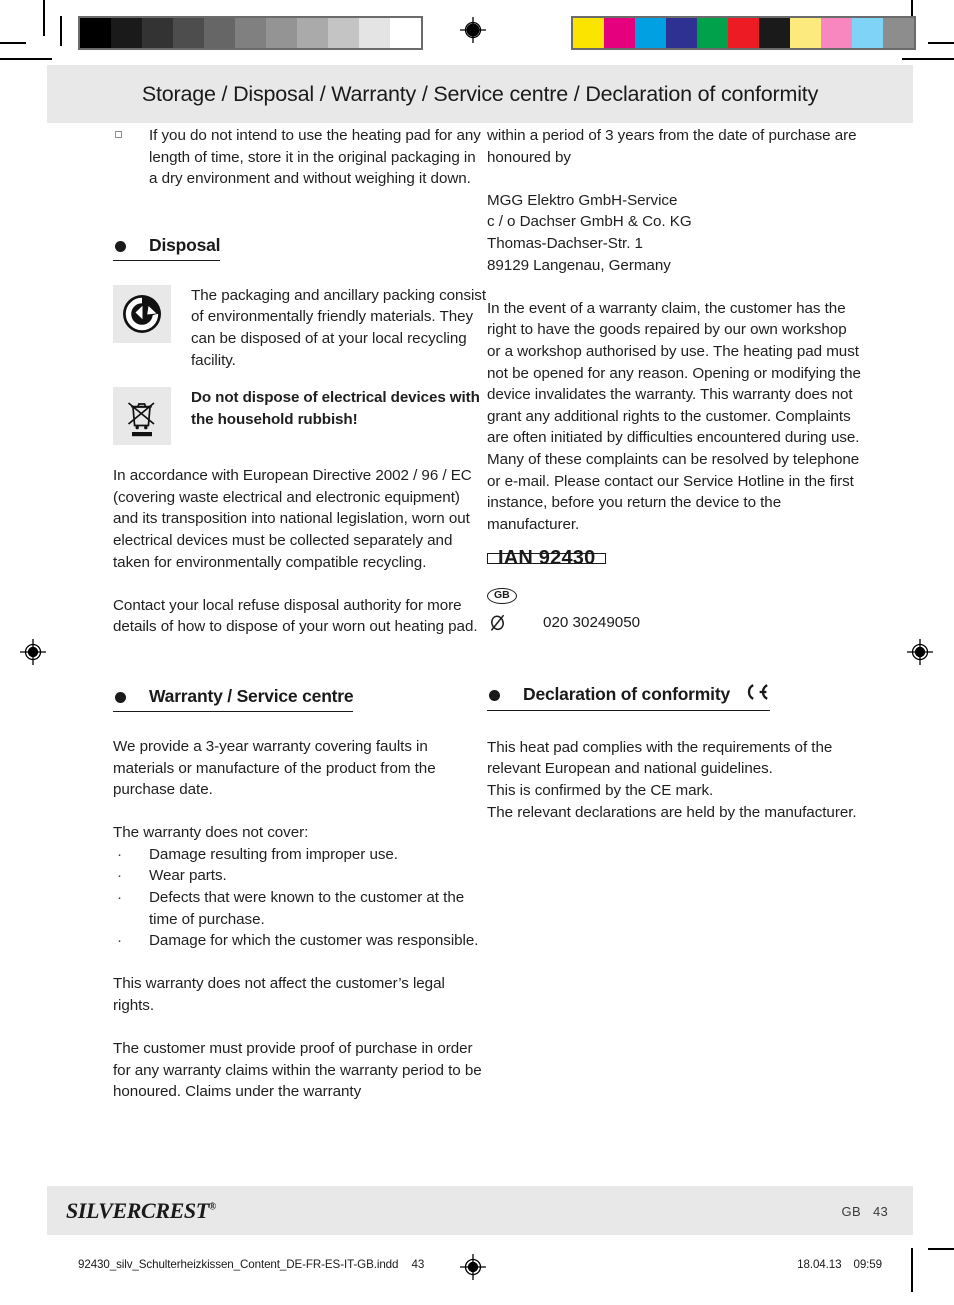  What do you see at coordinates (13, 43) in the screenshot?
I see `crop-mark-top-left-horizontal` at bounding box center [13, 43].